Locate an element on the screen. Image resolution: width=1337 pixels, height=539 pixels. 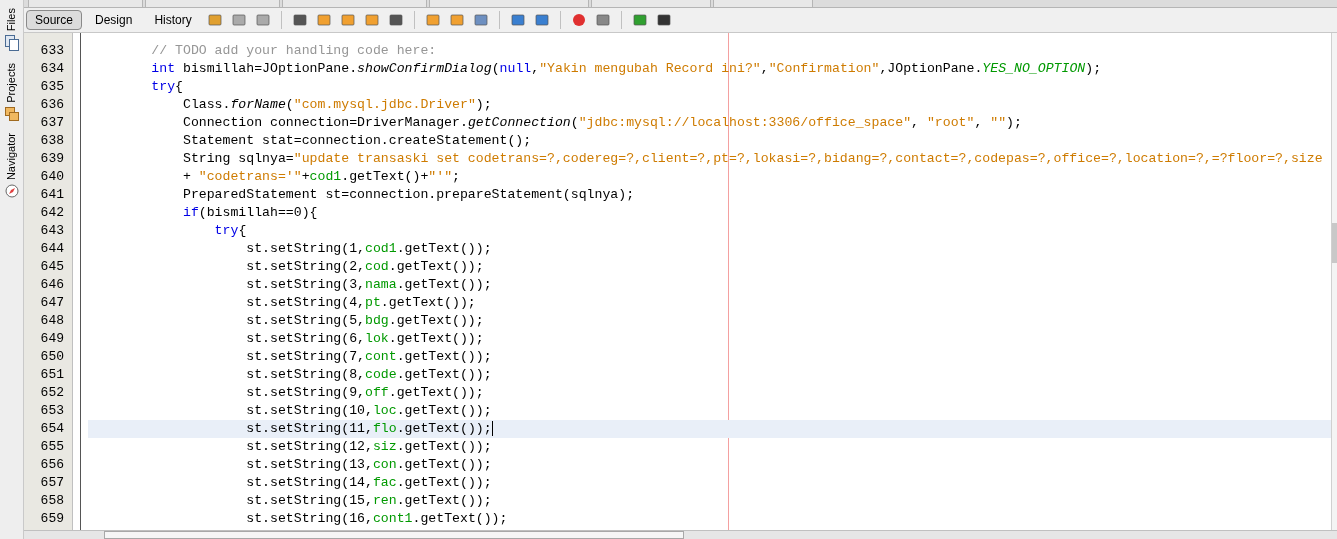
line-number: 653 is located at coordinates (52, 411).